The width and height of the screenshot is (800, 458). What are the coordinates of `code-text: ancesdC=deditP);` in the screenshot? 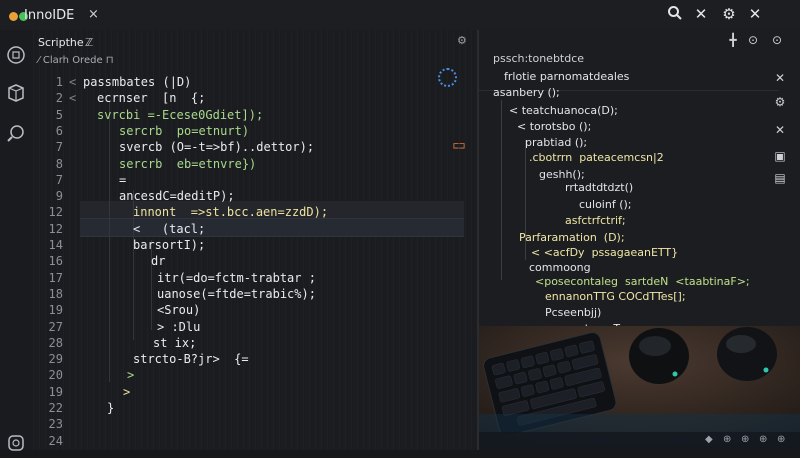 It's located at (177, 196).